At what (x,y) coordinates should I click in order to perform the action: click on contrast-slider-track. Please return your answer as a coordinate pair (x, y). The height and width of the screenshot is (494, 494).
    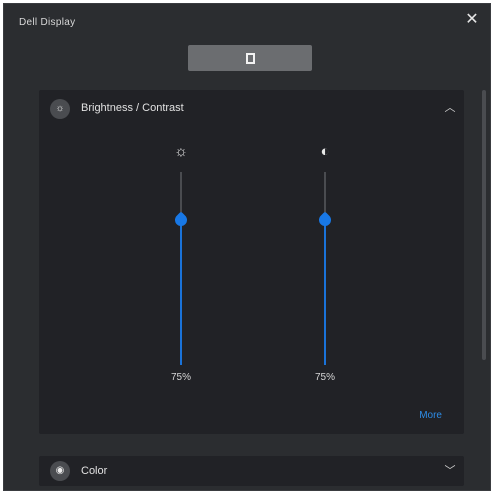
    Looking at the image, I should click on (325, 268).